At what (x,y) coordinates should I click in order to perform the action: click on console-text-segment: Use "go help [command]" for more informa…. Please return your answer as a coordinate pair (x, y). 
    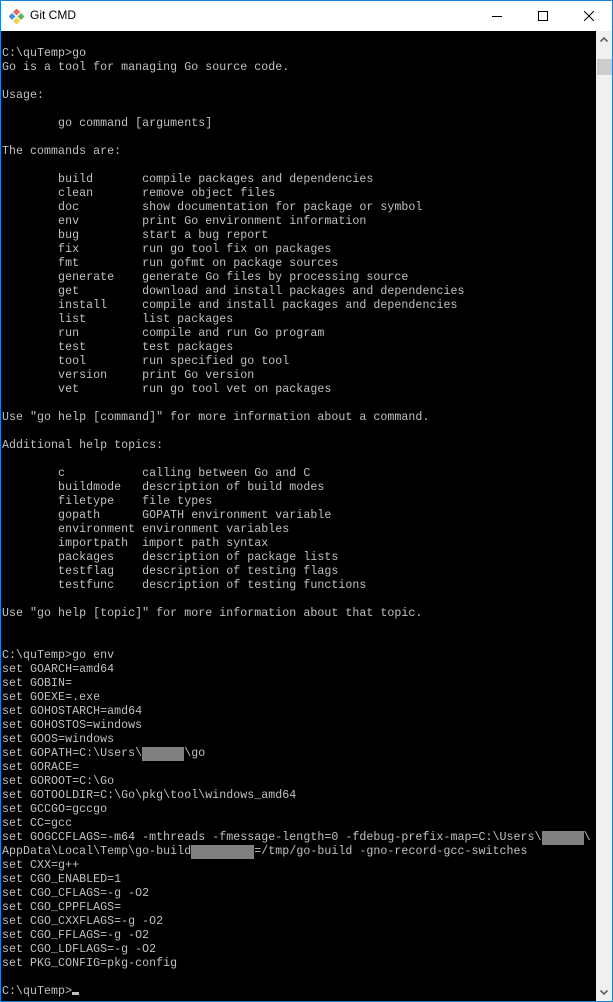
    Looking at the image, I should click on (216, 417).